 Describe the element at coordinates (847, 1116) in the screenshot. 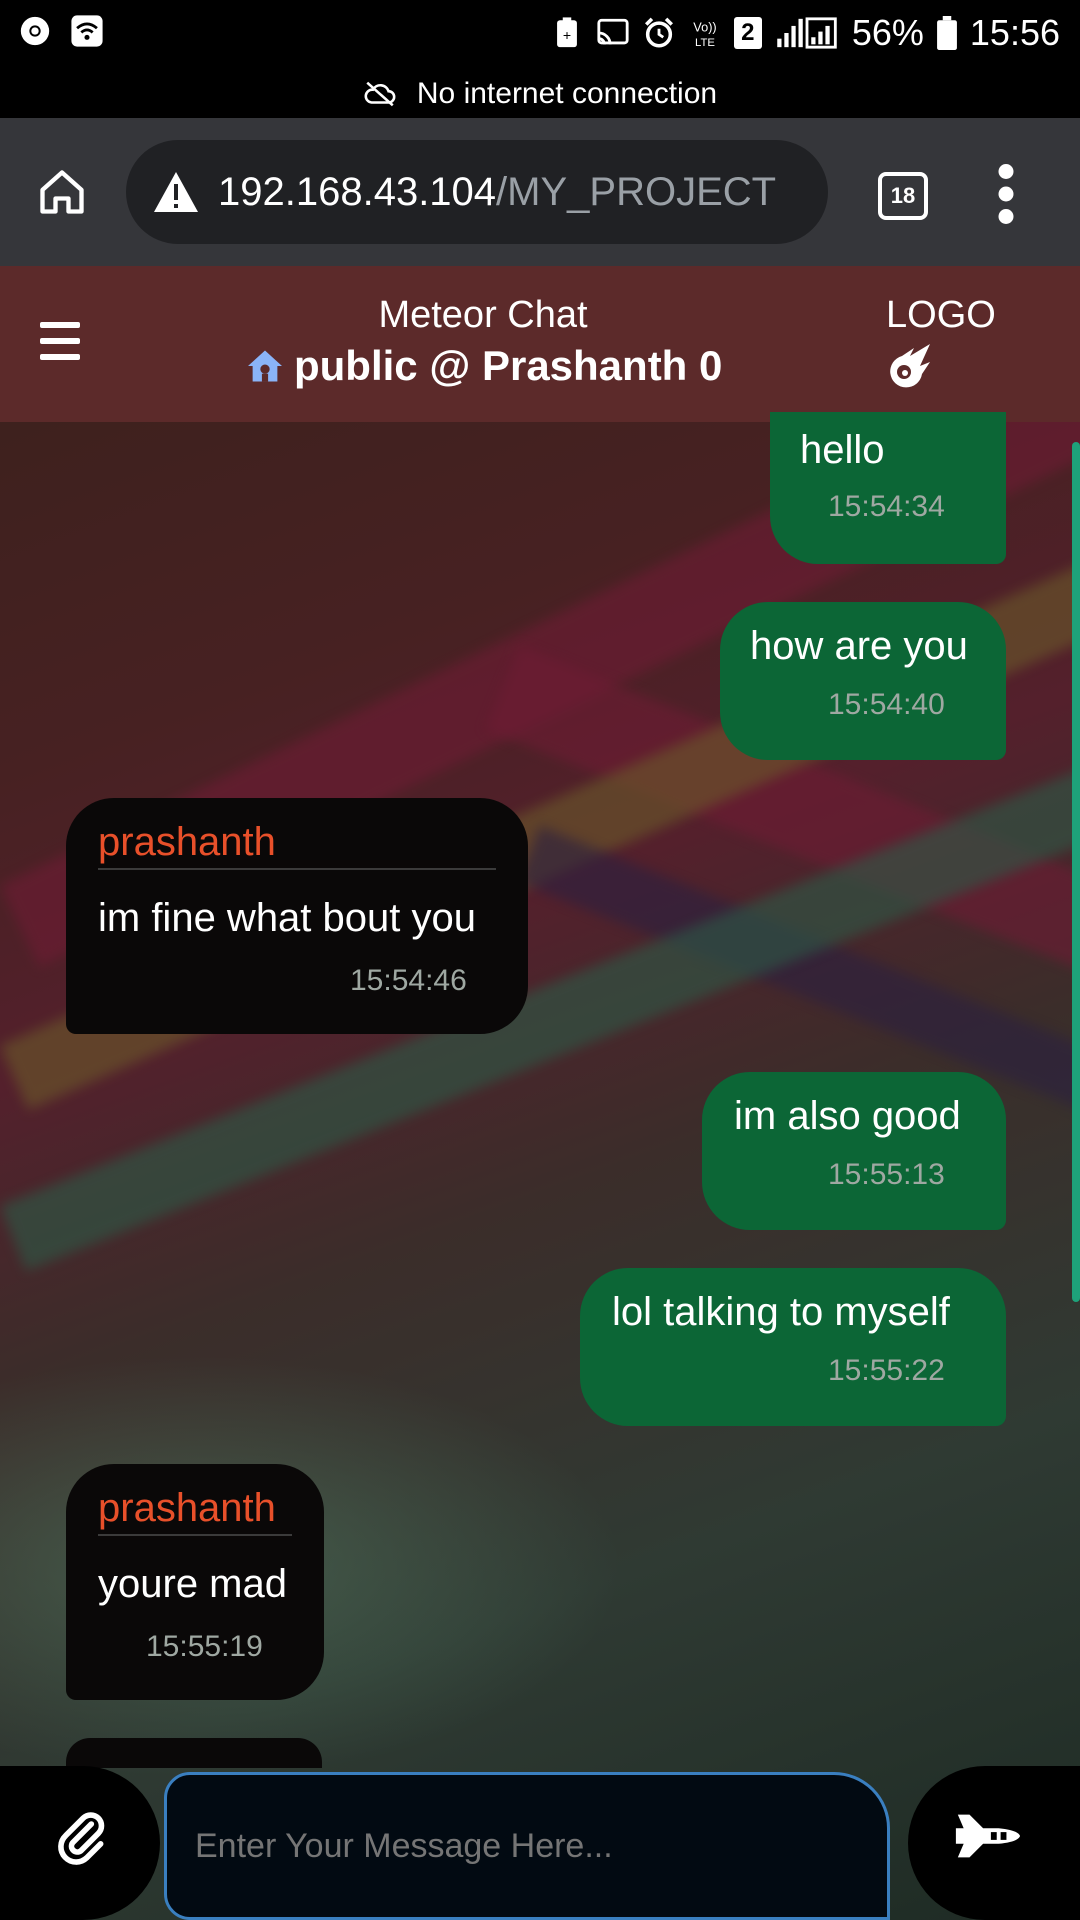

I see `message-text: im also good` at that location.